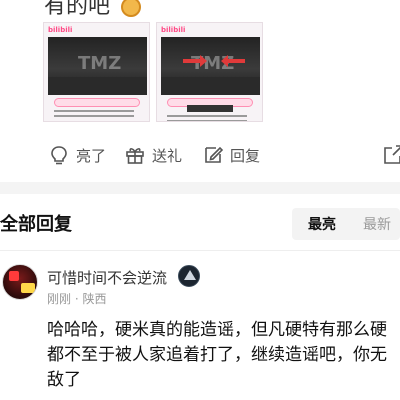 The image size is (400, 400). Describe the element at coordinates (189, 276) in the screenshot. I see `user-badge-icon` at that location.